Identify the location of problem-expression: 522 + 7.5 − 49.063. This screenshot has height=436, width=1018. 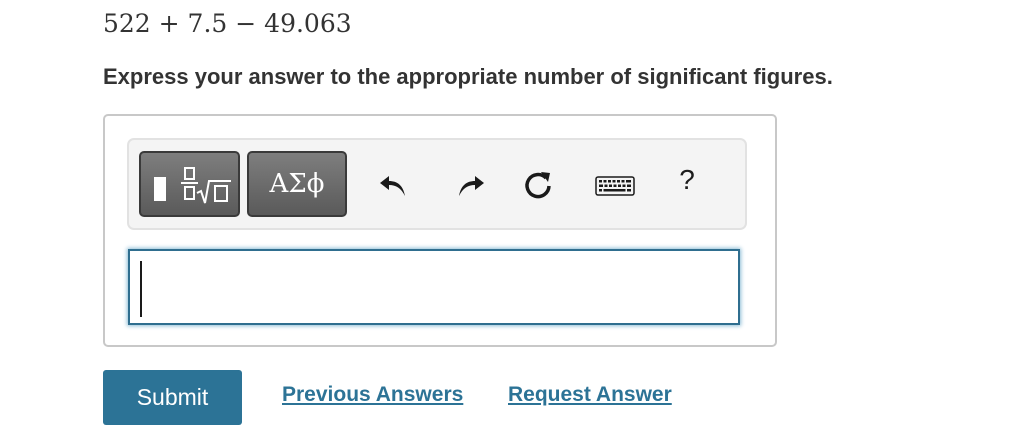
(227, 23).